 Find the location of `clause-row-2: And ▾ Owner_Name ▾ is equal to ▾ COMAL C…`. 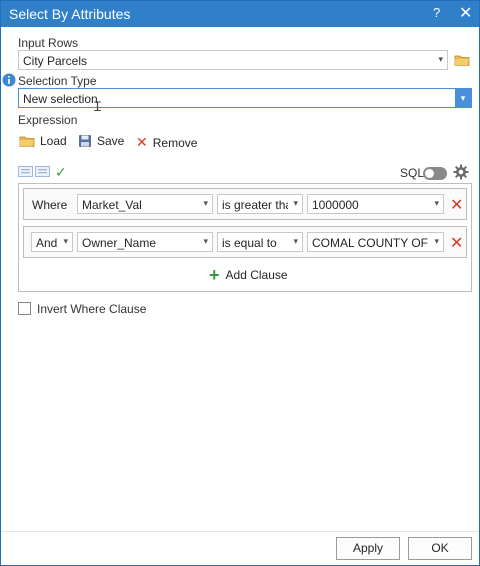

clause-row-2: And ▾ Owner_Name ▾ is equal to ▾ COMAL C… is located at coordinates (245, 242).